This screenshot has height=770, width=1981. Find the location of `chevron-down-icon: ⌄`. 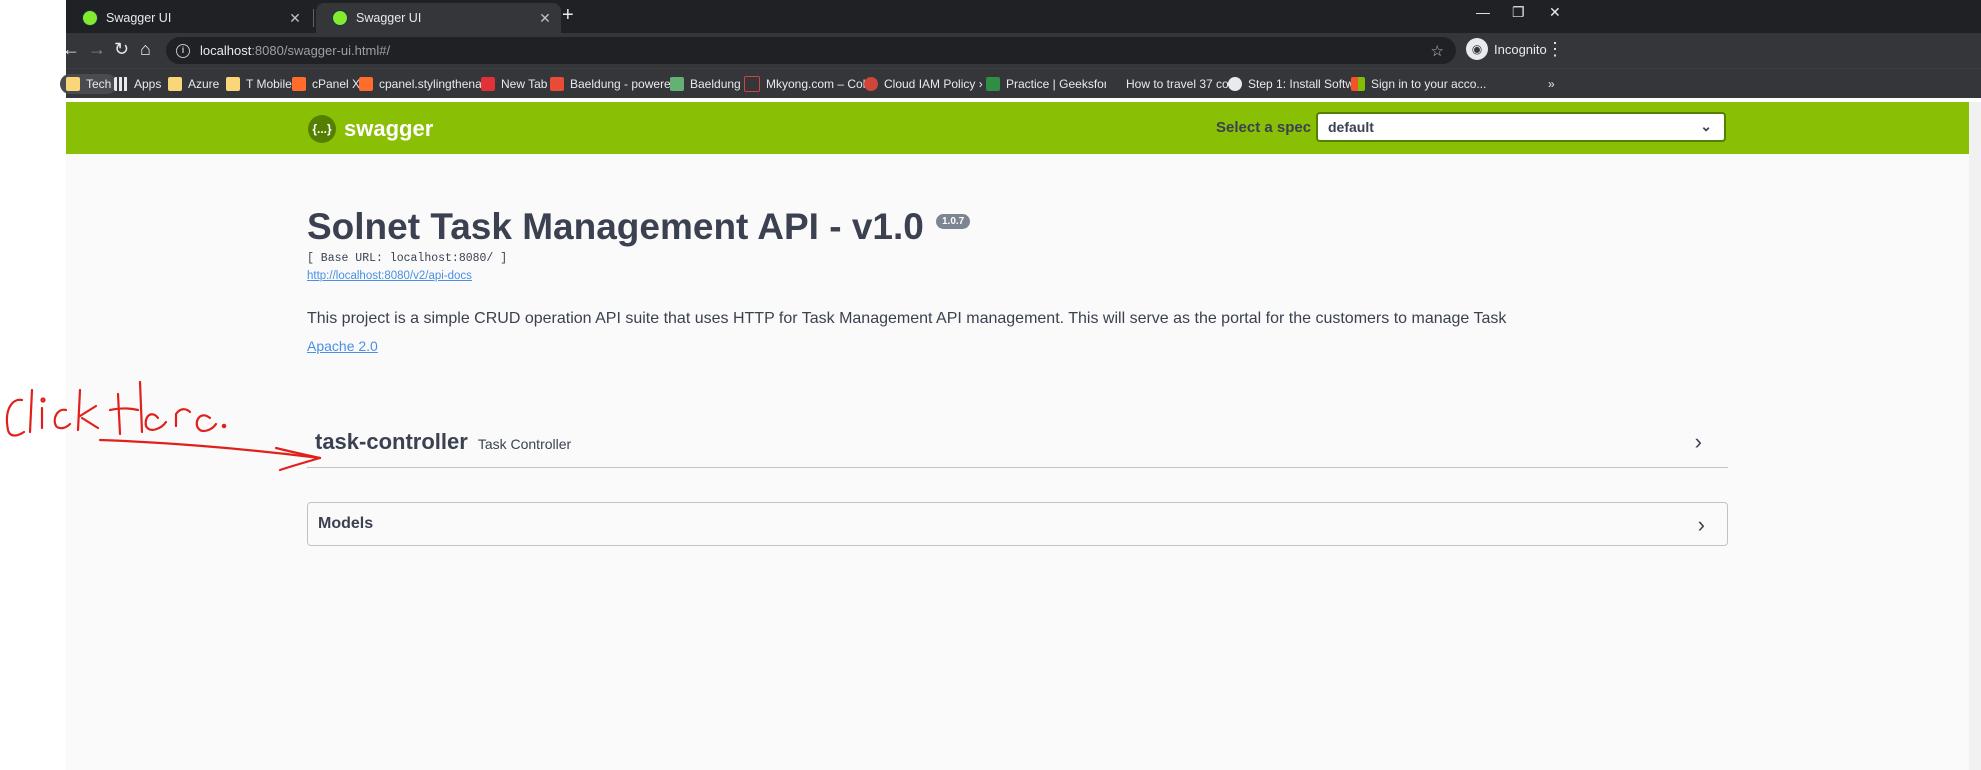

chevron-down-icon: ⌄ is located at coordinates (1706, 126).